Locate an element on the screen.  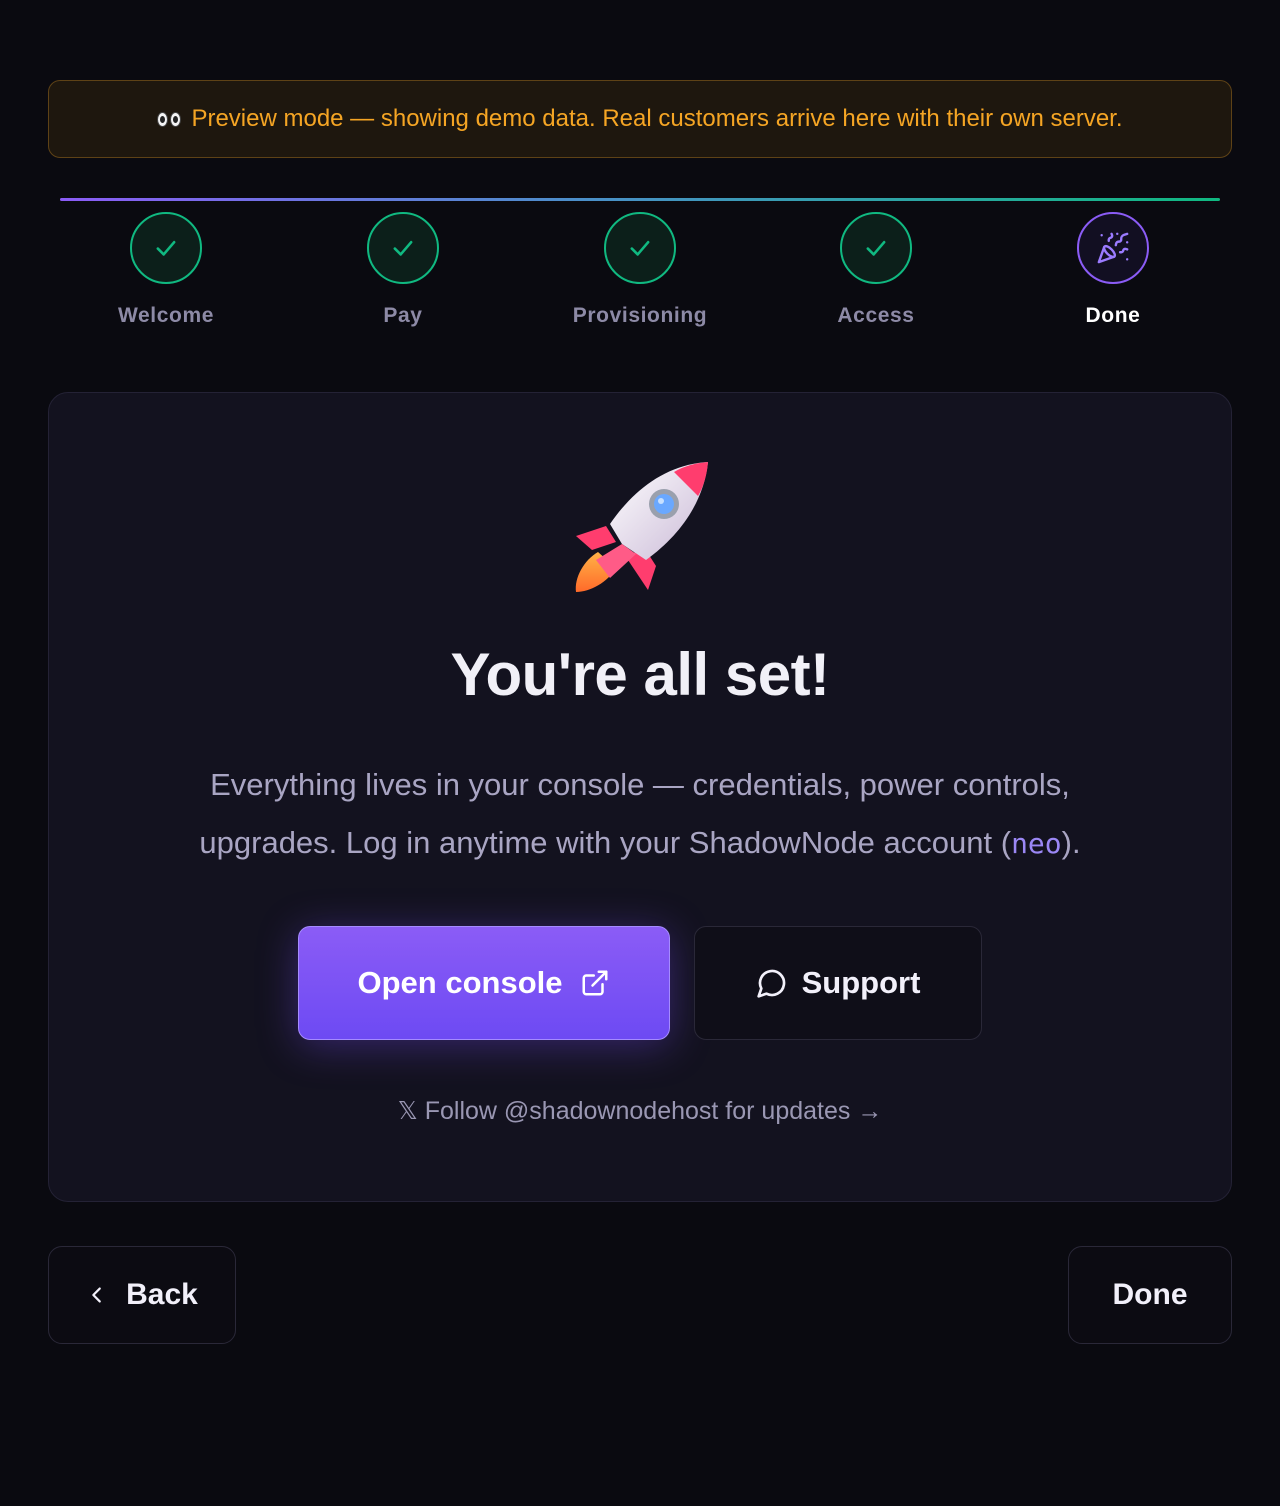
done-label: Done is located at coordinates (1150, 1294).